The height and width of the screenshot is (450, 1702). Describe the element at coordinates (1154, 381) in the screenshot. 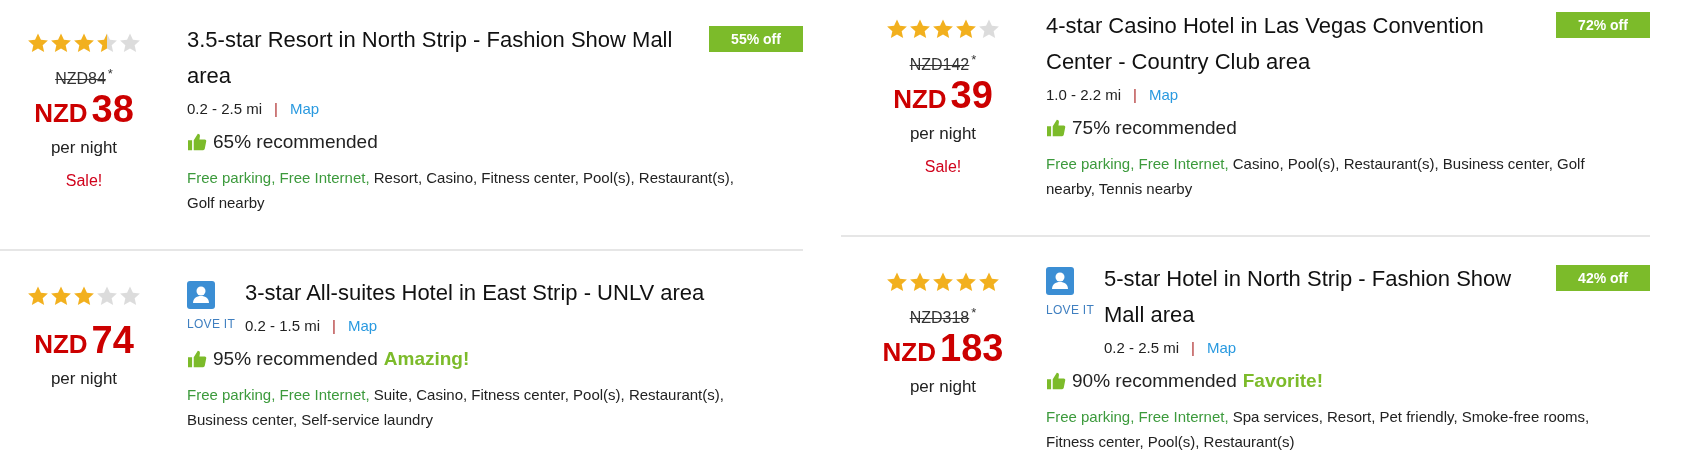

I see `recommended-text: 90% recommended` at that location.